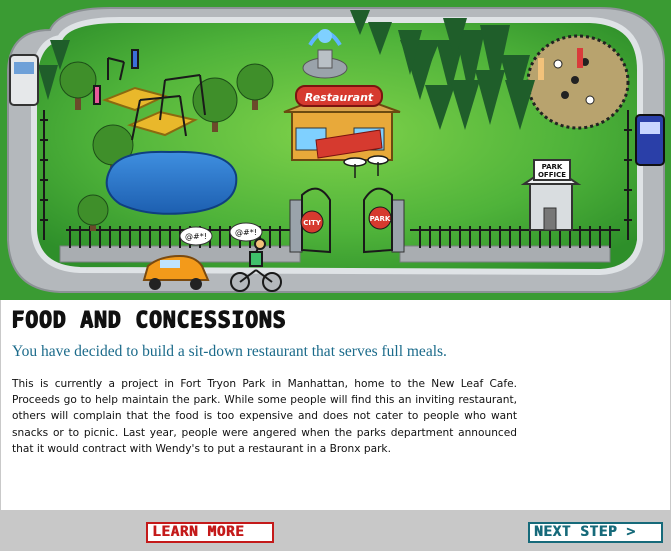 The height and width of the screenshot is (551, 671). I want to click on pond, so click(171, 182).